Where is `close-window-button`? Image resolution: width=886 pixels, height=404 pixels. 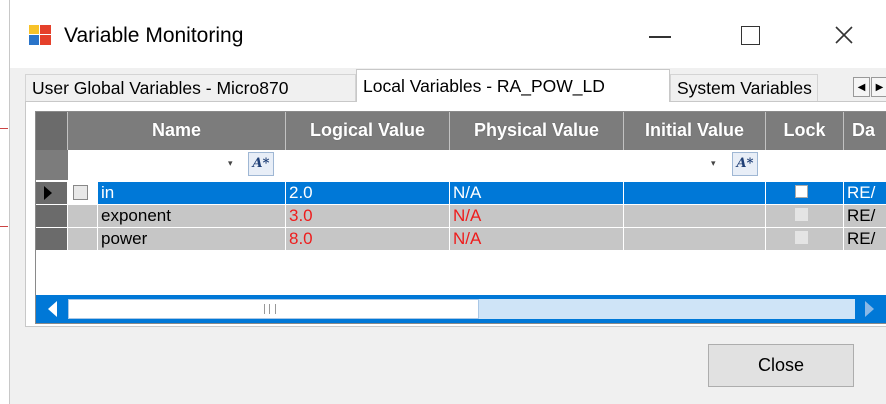
close-window-button is located at coordinates (844, 35).